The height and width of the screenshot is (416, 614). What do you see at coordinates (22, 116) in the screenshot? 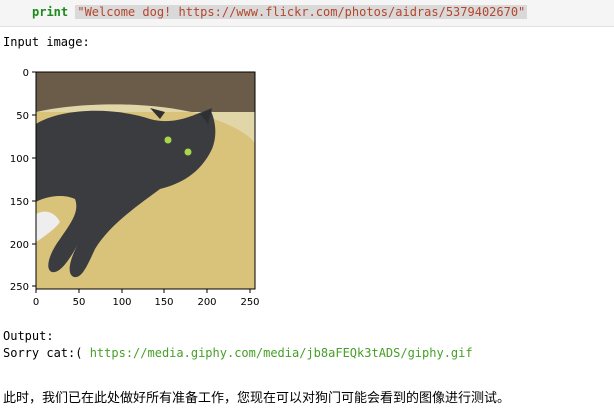
I see `y-tick-label: 50` at bounding box center [22, 116].